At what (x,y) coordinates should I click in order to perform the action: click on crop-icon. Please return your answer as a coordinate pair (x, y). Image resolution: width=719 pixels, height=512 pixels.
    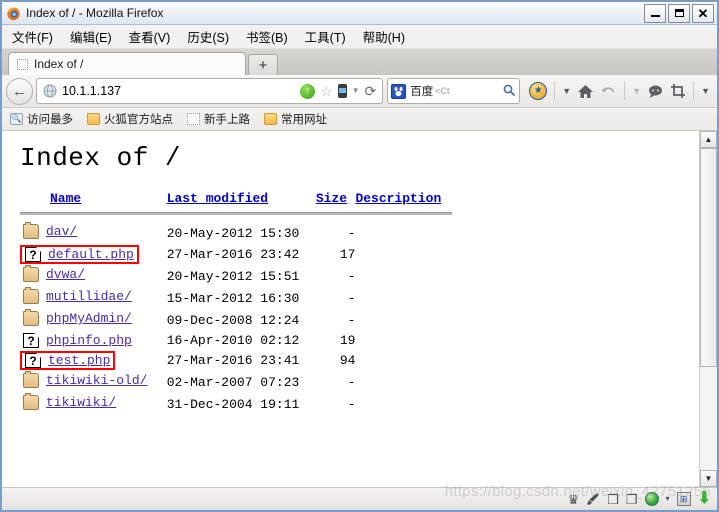
    Looking at the image, I should click on (678, 91).